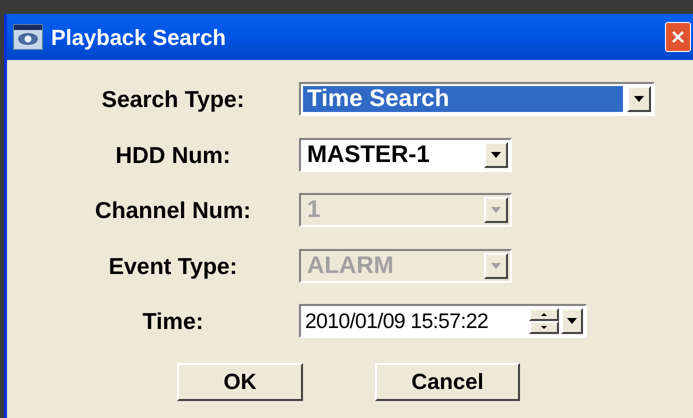 Image resolution: width=693 pixels, height=418 pixels. What do you see at coordinates (173, 210) in the screenshot?
I see `field-label: Channel Num:` at bounding box center [173, 210].